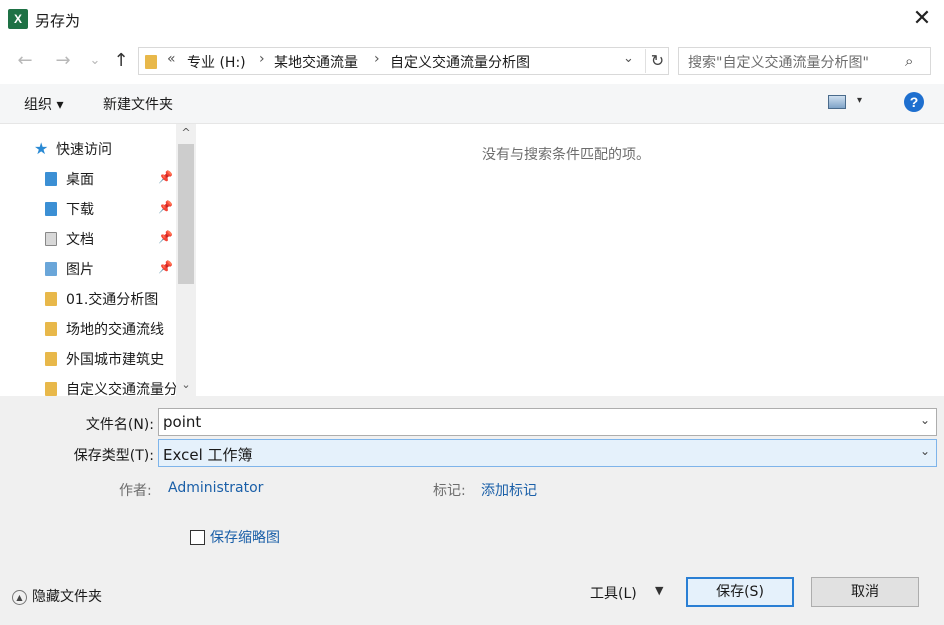 The height and width of the screenshot is (625, 944). I want to click on up-folder-icon: ↑, so click(121, 61).